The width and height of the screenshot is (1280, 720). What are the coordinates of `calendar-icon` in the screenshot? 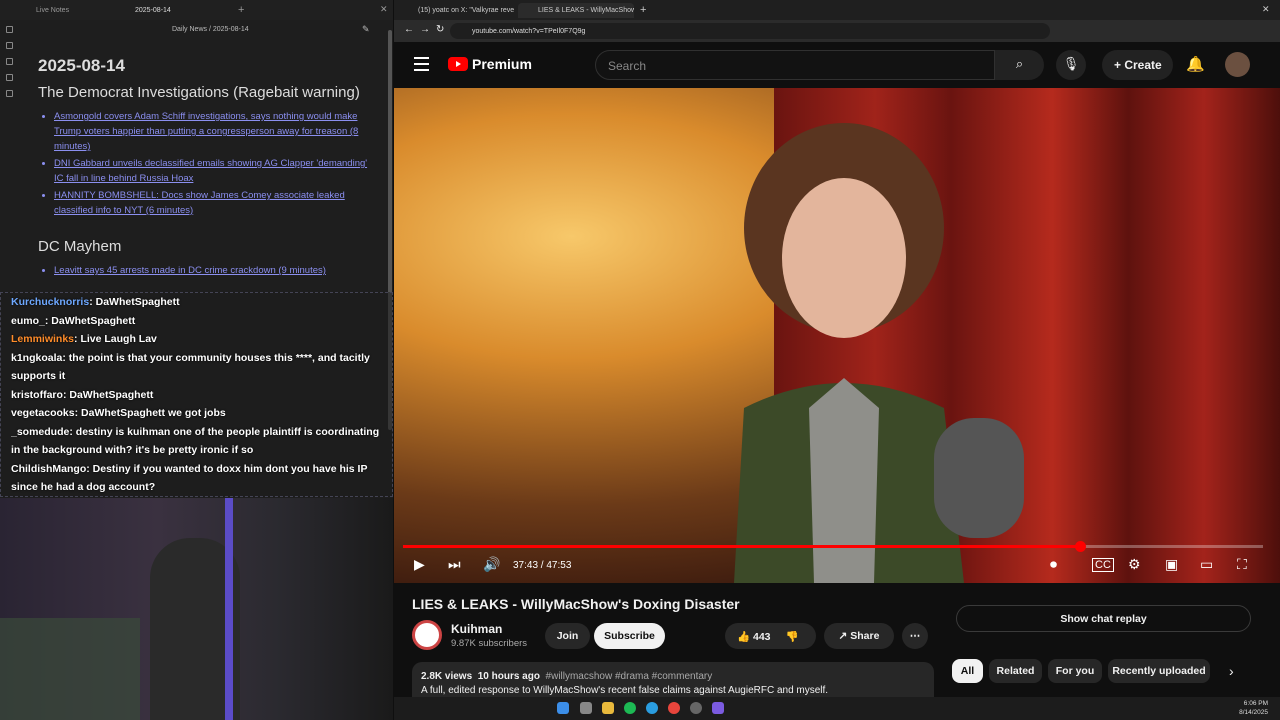 It's located at (9, 77).